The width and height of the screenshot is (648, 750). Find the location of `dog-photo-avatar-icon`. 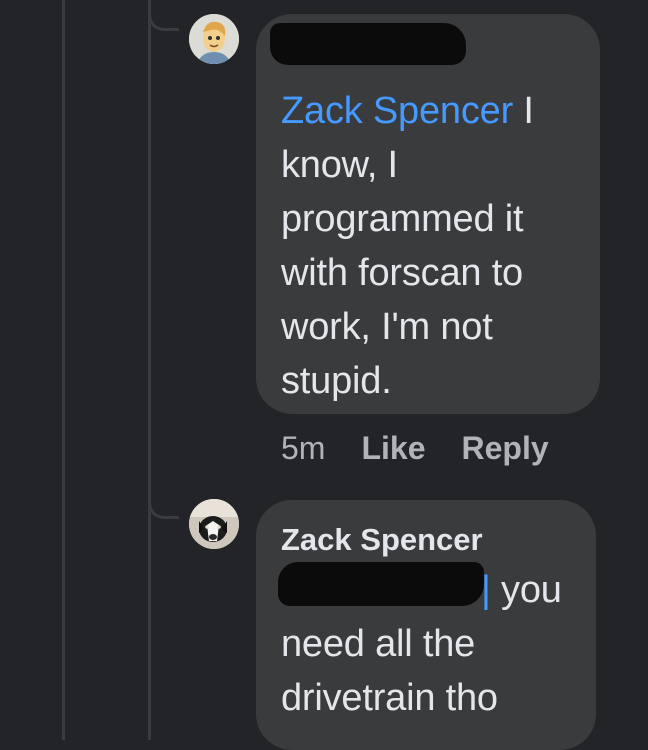

dog-photo-avatar-icon is located at coordinates (214, 524).